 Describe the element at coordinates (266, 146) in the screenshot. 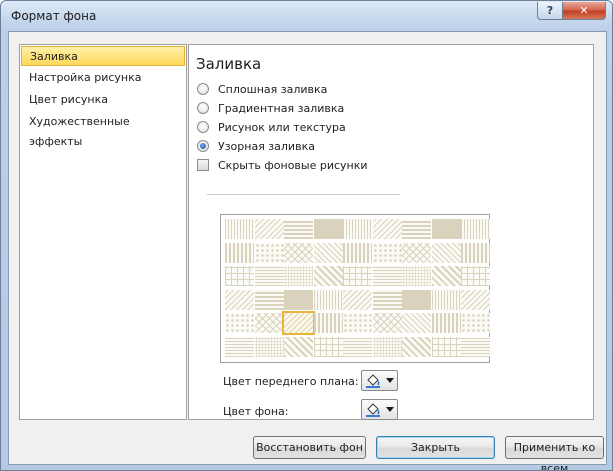

I see `option-label: Узорная заливка` at that location.